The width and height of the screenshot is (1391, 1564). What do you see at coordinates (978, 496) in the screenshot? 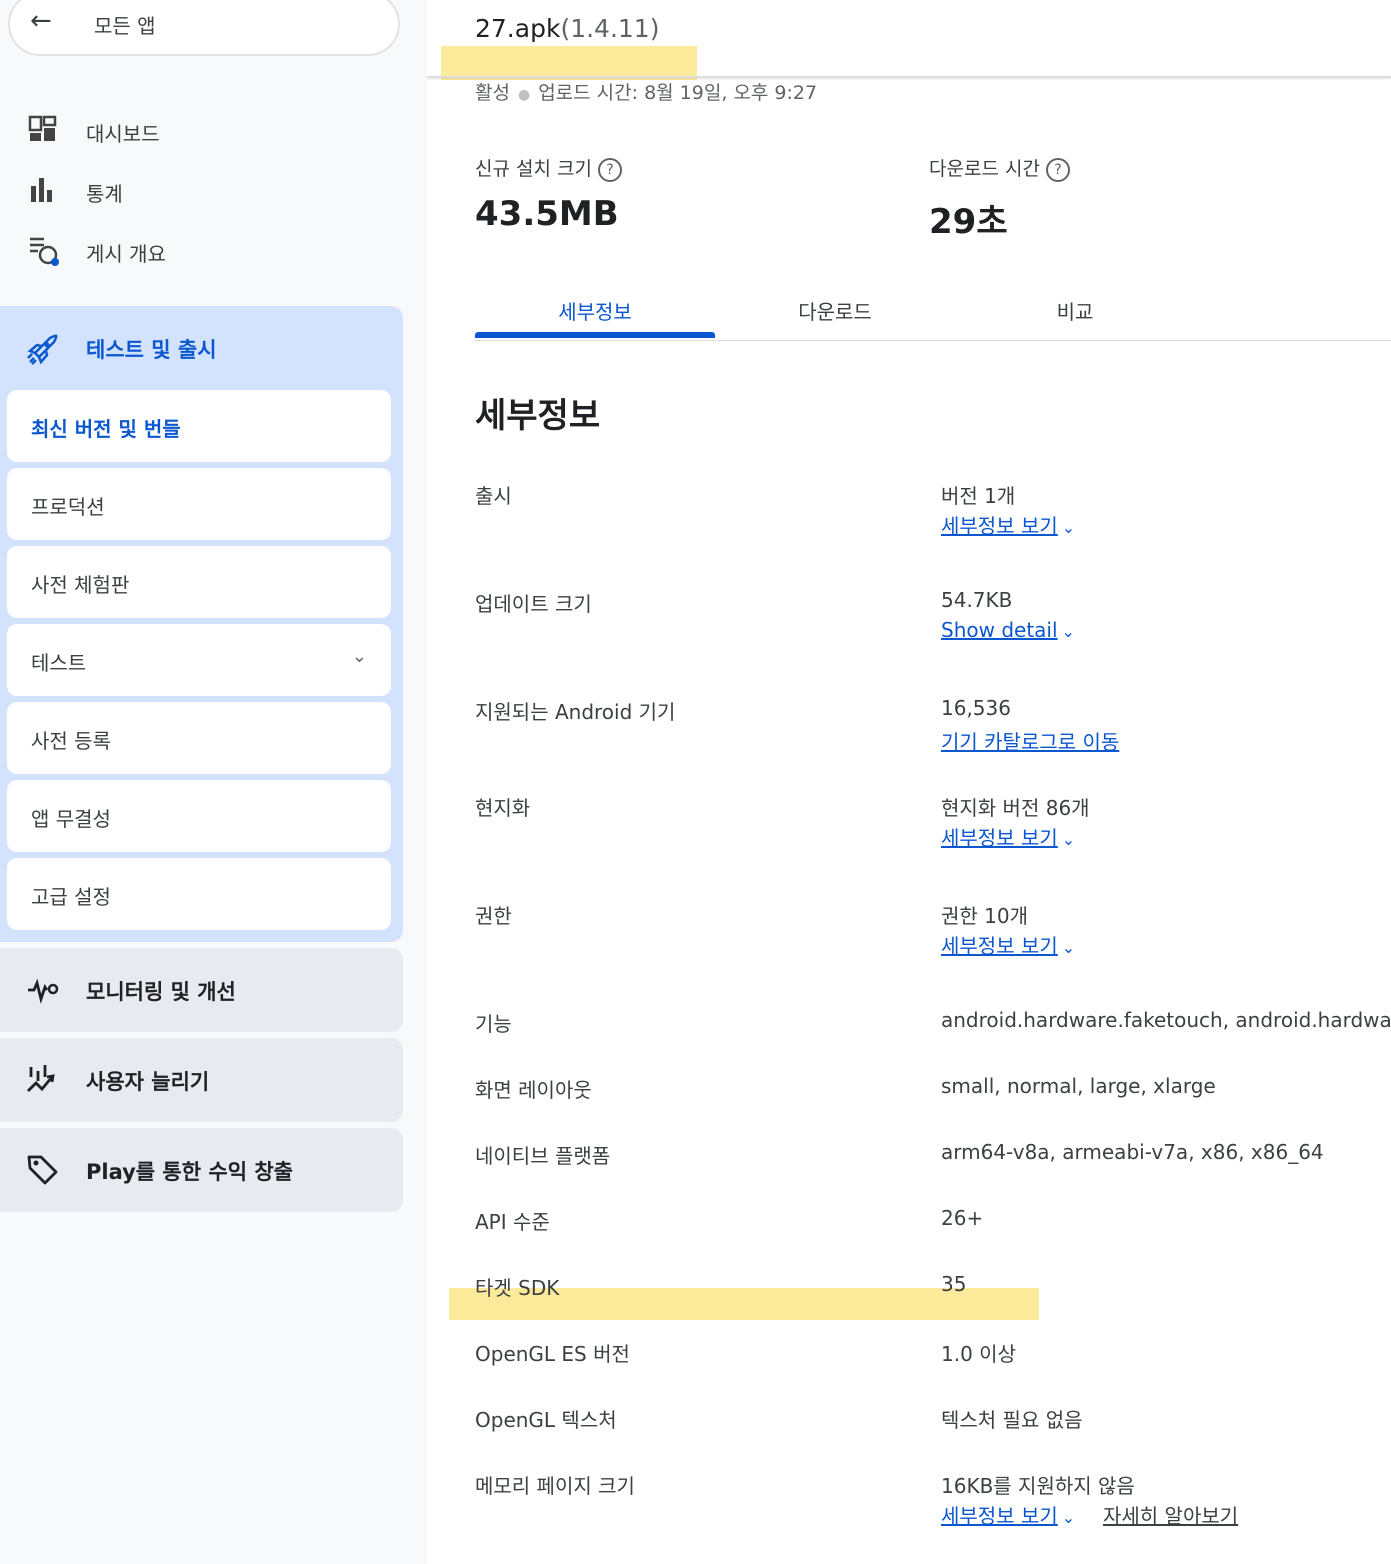
I see `detail-value: 버전 1개` at bounding box center [978, 496].